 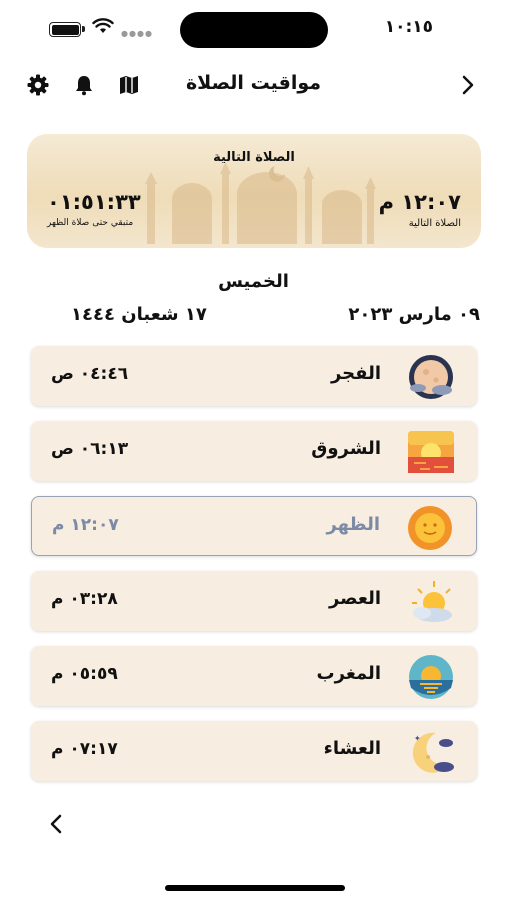 What do you see at coordinates (84, 749) in the screenshot?
I see `prayer-time: ٠٧:١٧ م` at bounding box center [84, 749].